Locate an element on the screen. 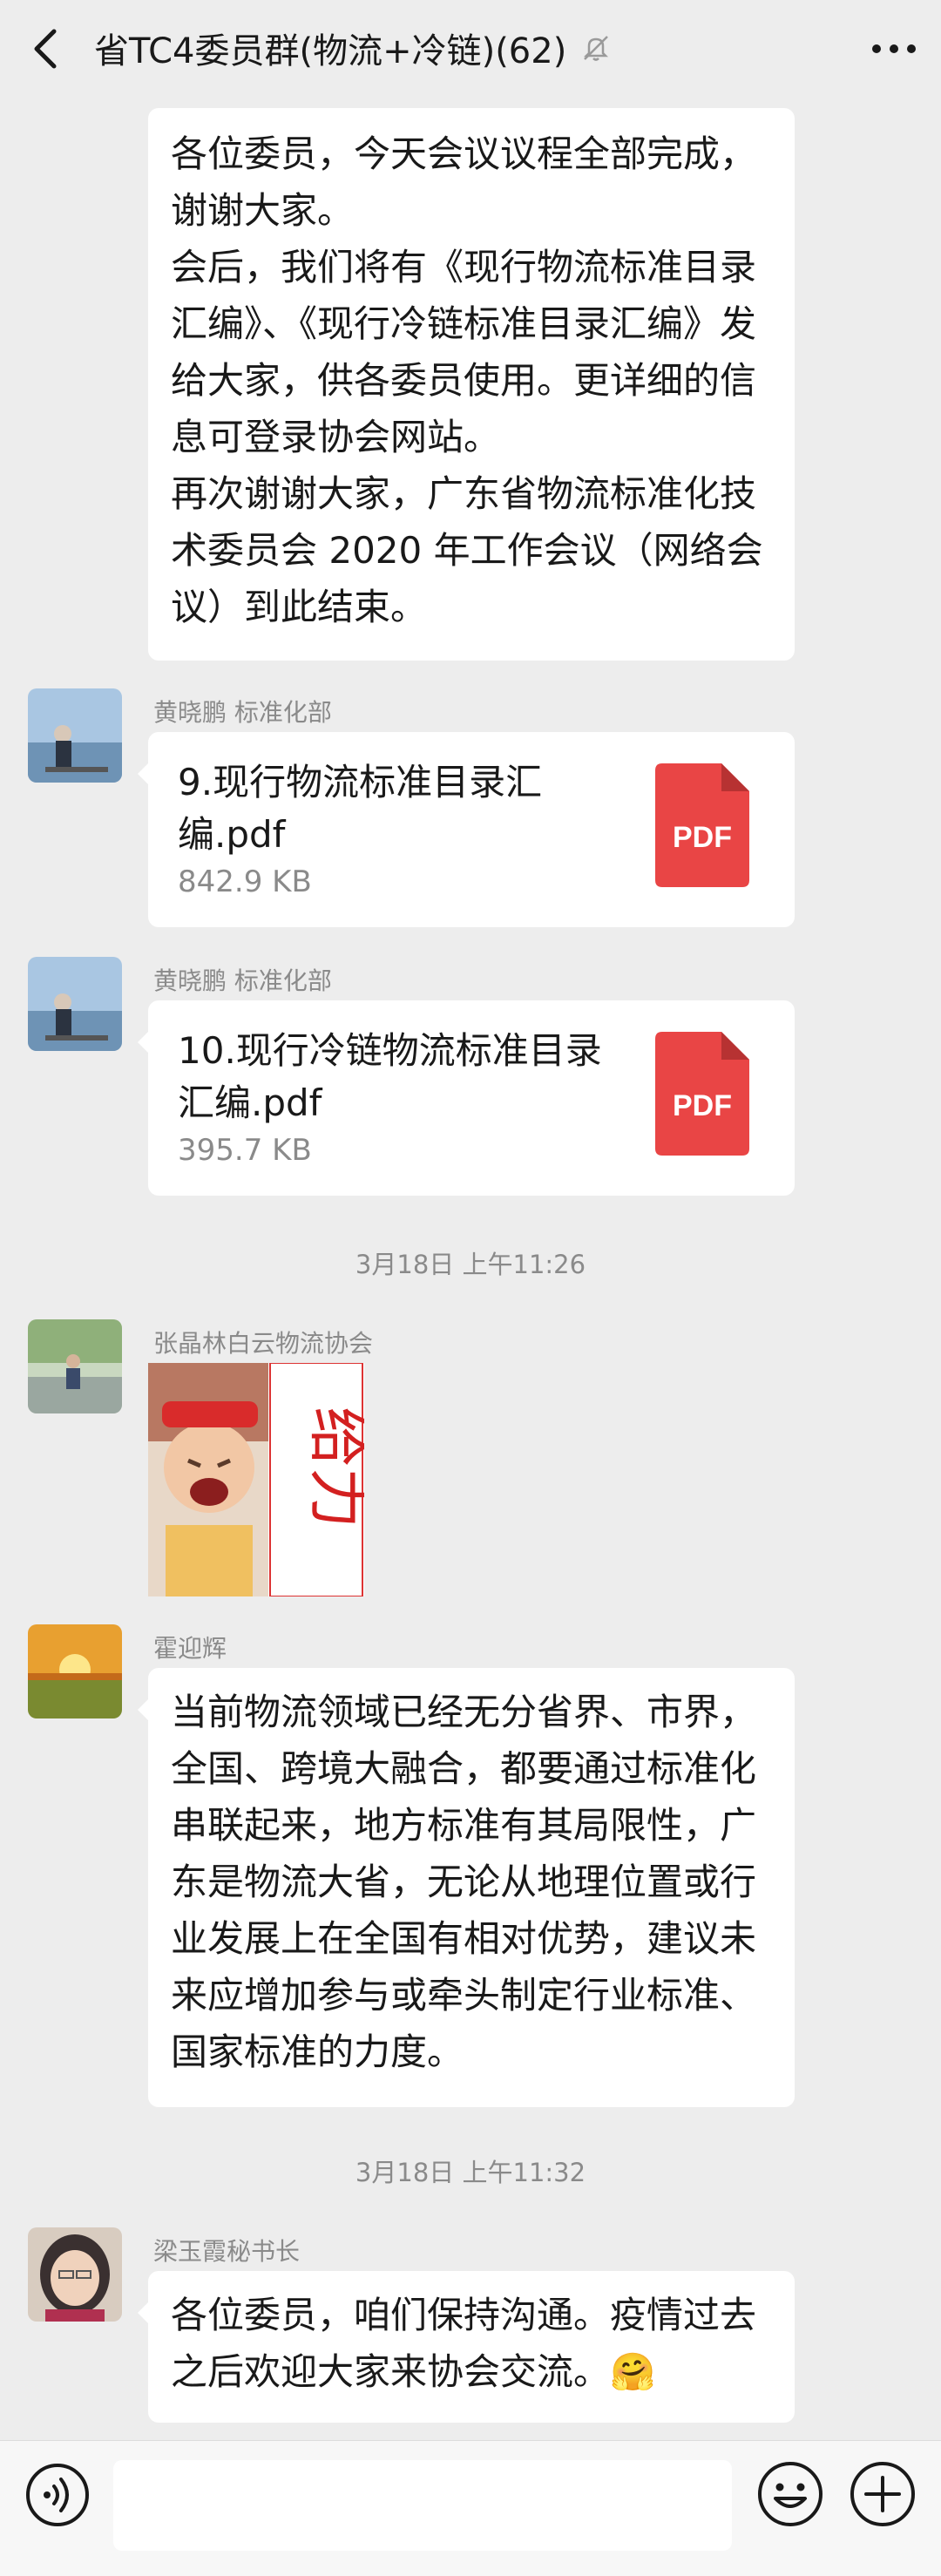  file-message: 9.现行物流标准目录汇编.pdf 842.9 KB PDF is located at coordinates (466, 829).